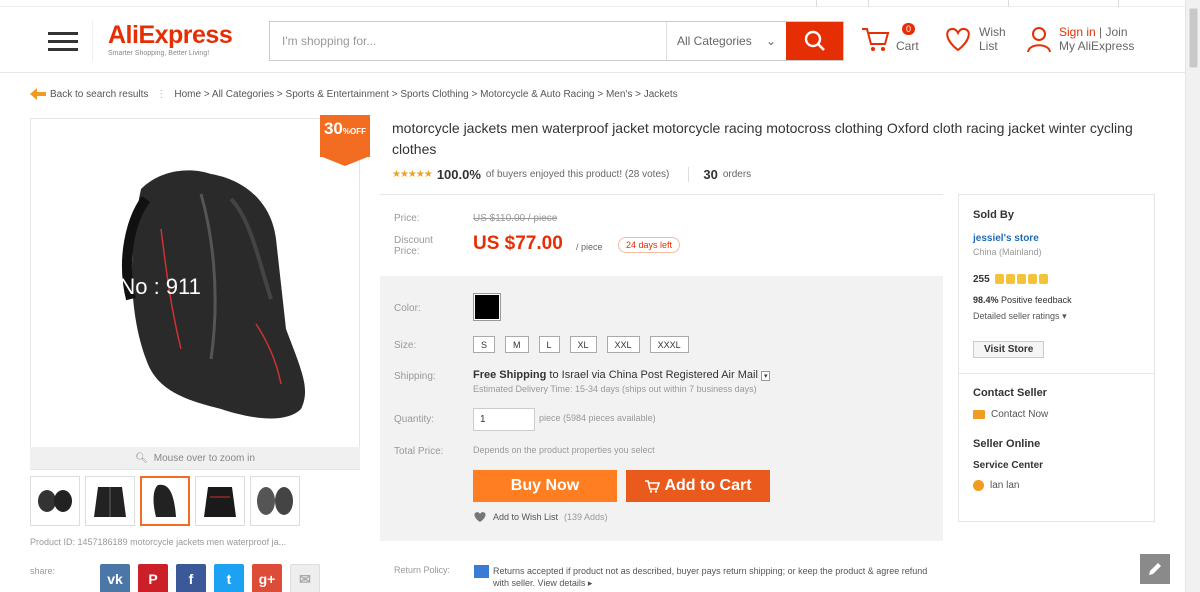 This screenshot has width=1200, height=592. Describe the element at coordinates (993, 215) in the screenshot. I see `sold-by-title: Sold By` at that location.